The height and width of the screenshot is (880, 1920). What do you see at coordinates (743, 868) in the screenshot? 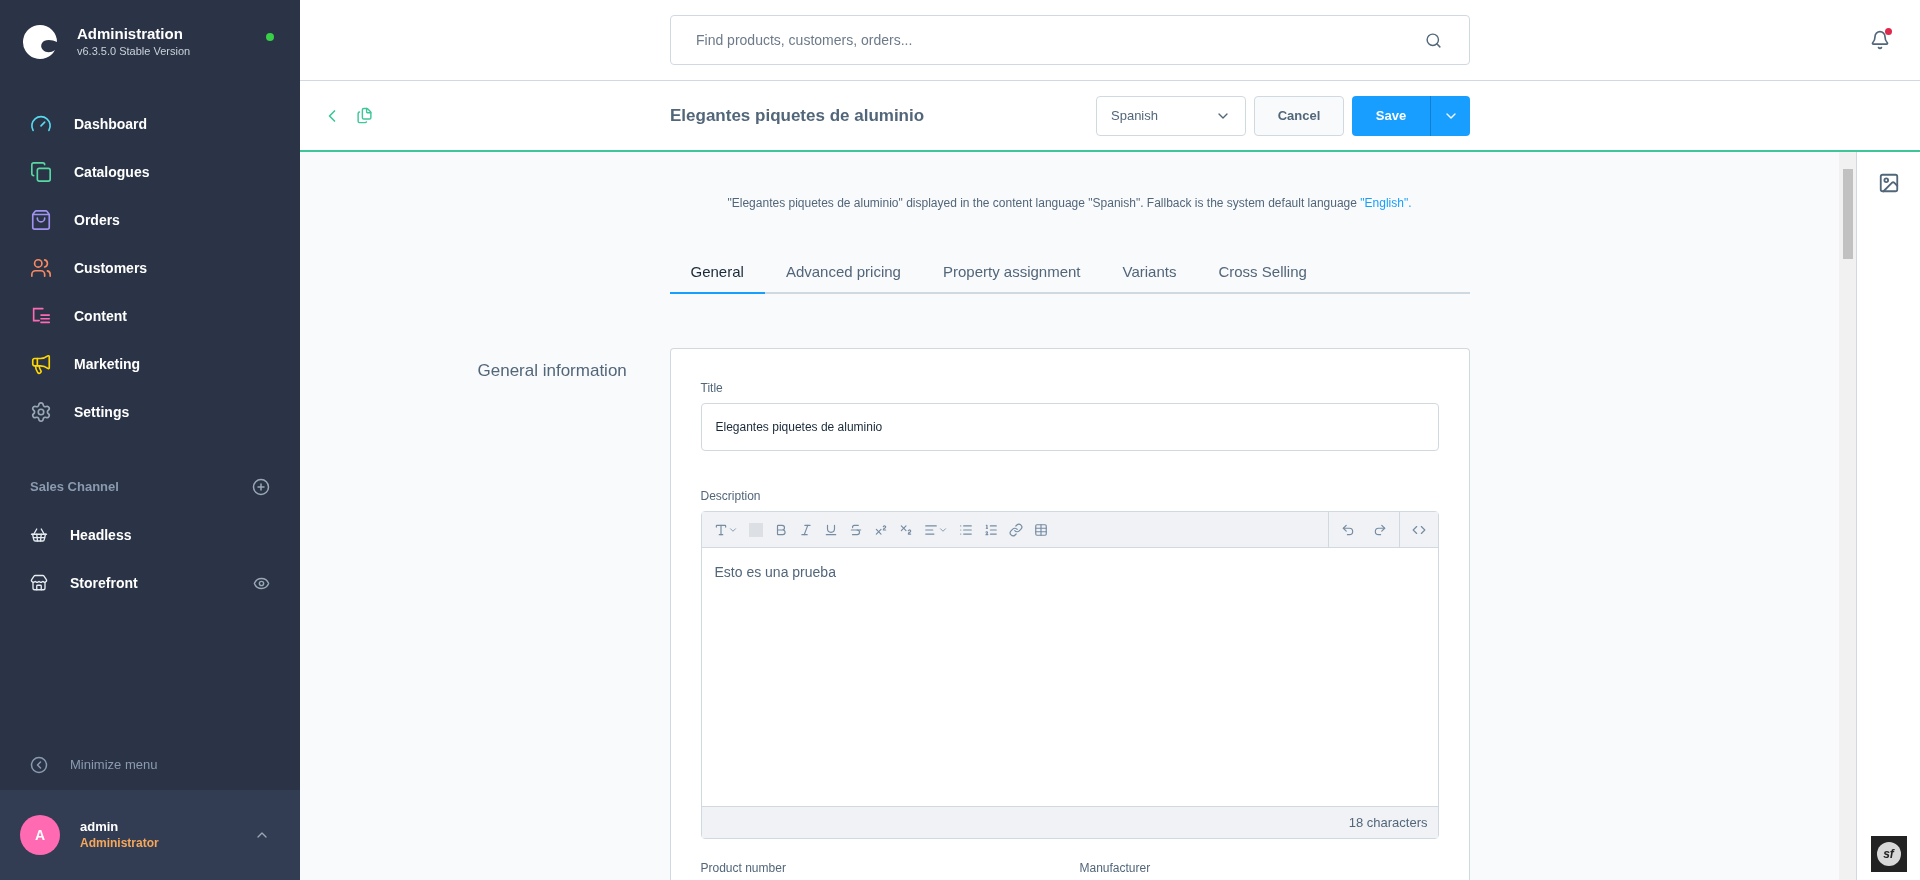
I see `field-label: Product number` at bounding box center [743, 868].